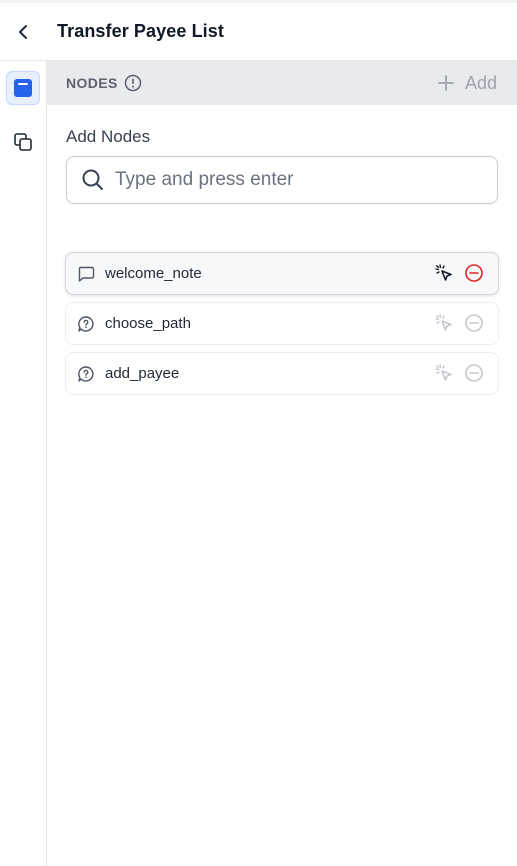  I want to click on node-label: add_payee, so click(142, 373).